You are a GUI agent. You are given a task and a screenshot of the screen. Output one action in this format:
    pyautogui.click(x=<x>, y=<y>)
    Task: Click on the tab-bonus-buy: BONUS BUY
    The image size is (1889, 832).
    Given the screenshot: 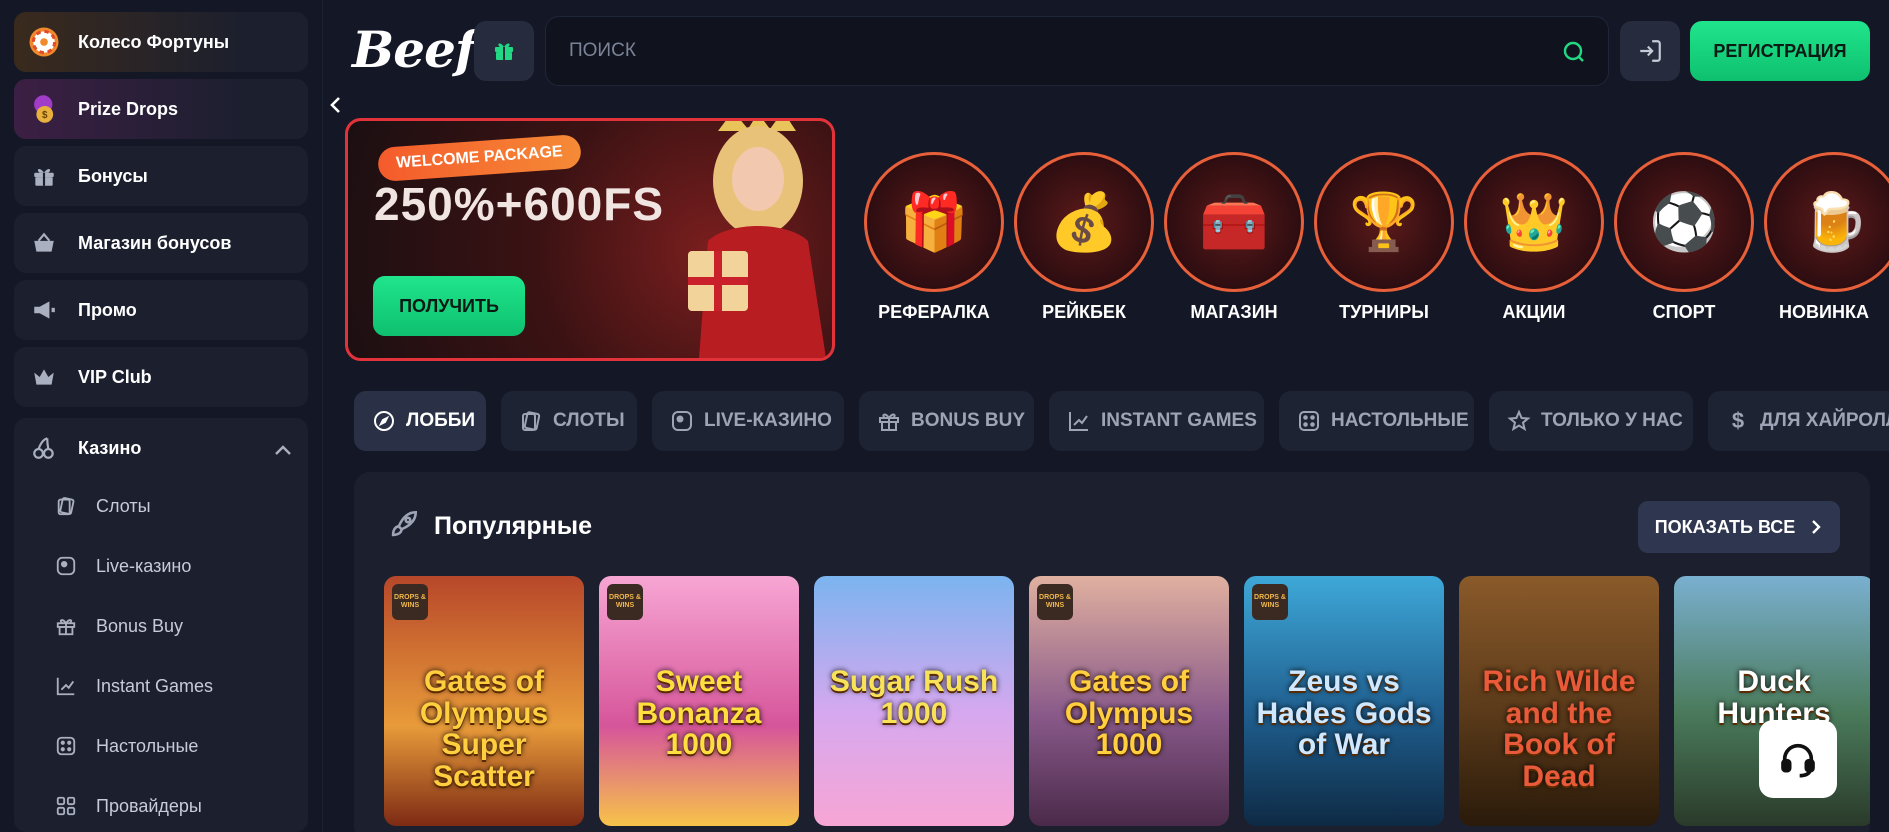 What is the action you would take?
    pyautogui.click(x=946, y=421)
    